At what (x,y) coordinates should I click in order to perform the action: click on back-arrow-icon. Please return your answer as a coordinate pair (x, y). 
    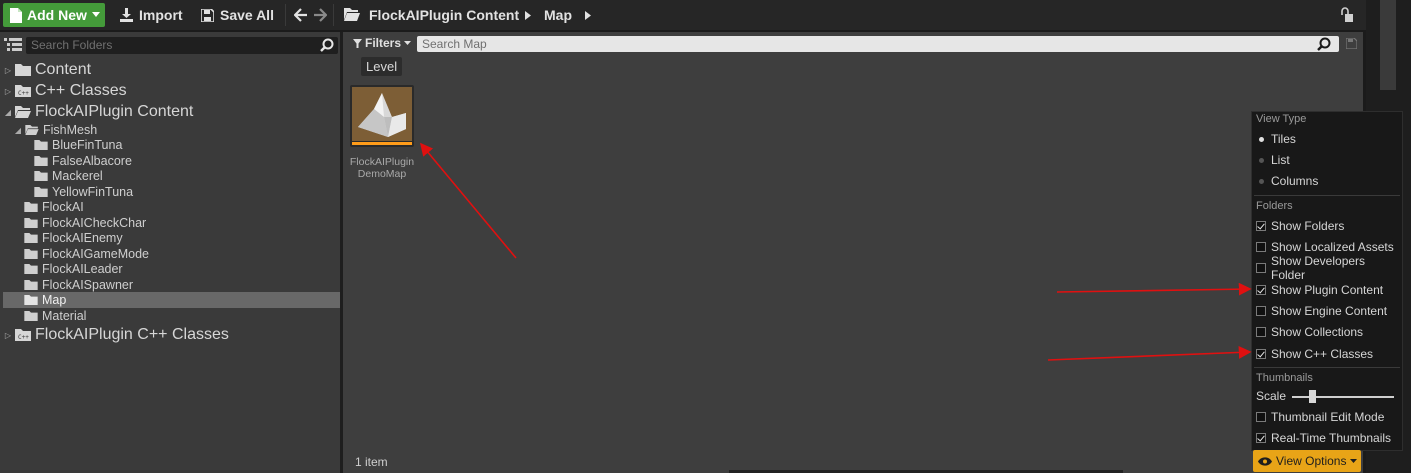
    Looking at the image, I should click on (301, 15).